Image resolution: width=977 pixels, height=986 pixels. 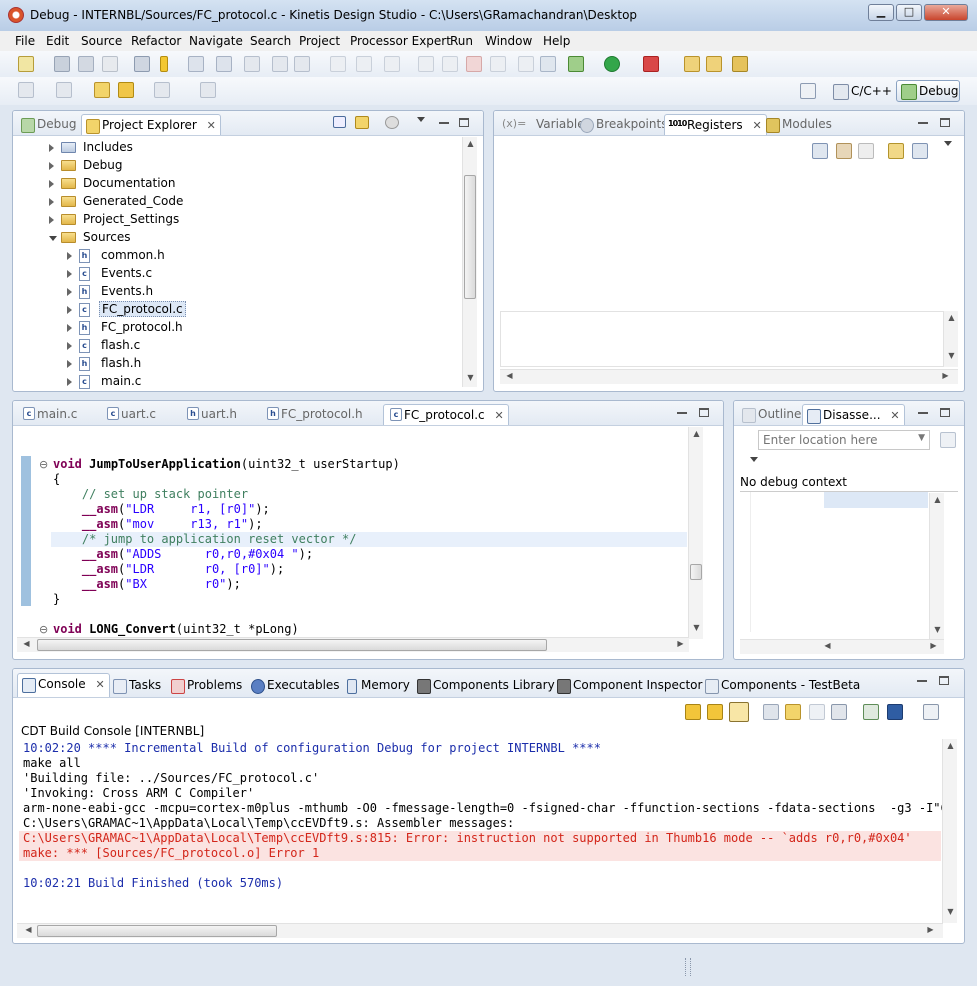 I want to click on menu-file: File, so click(x=25, y=41).